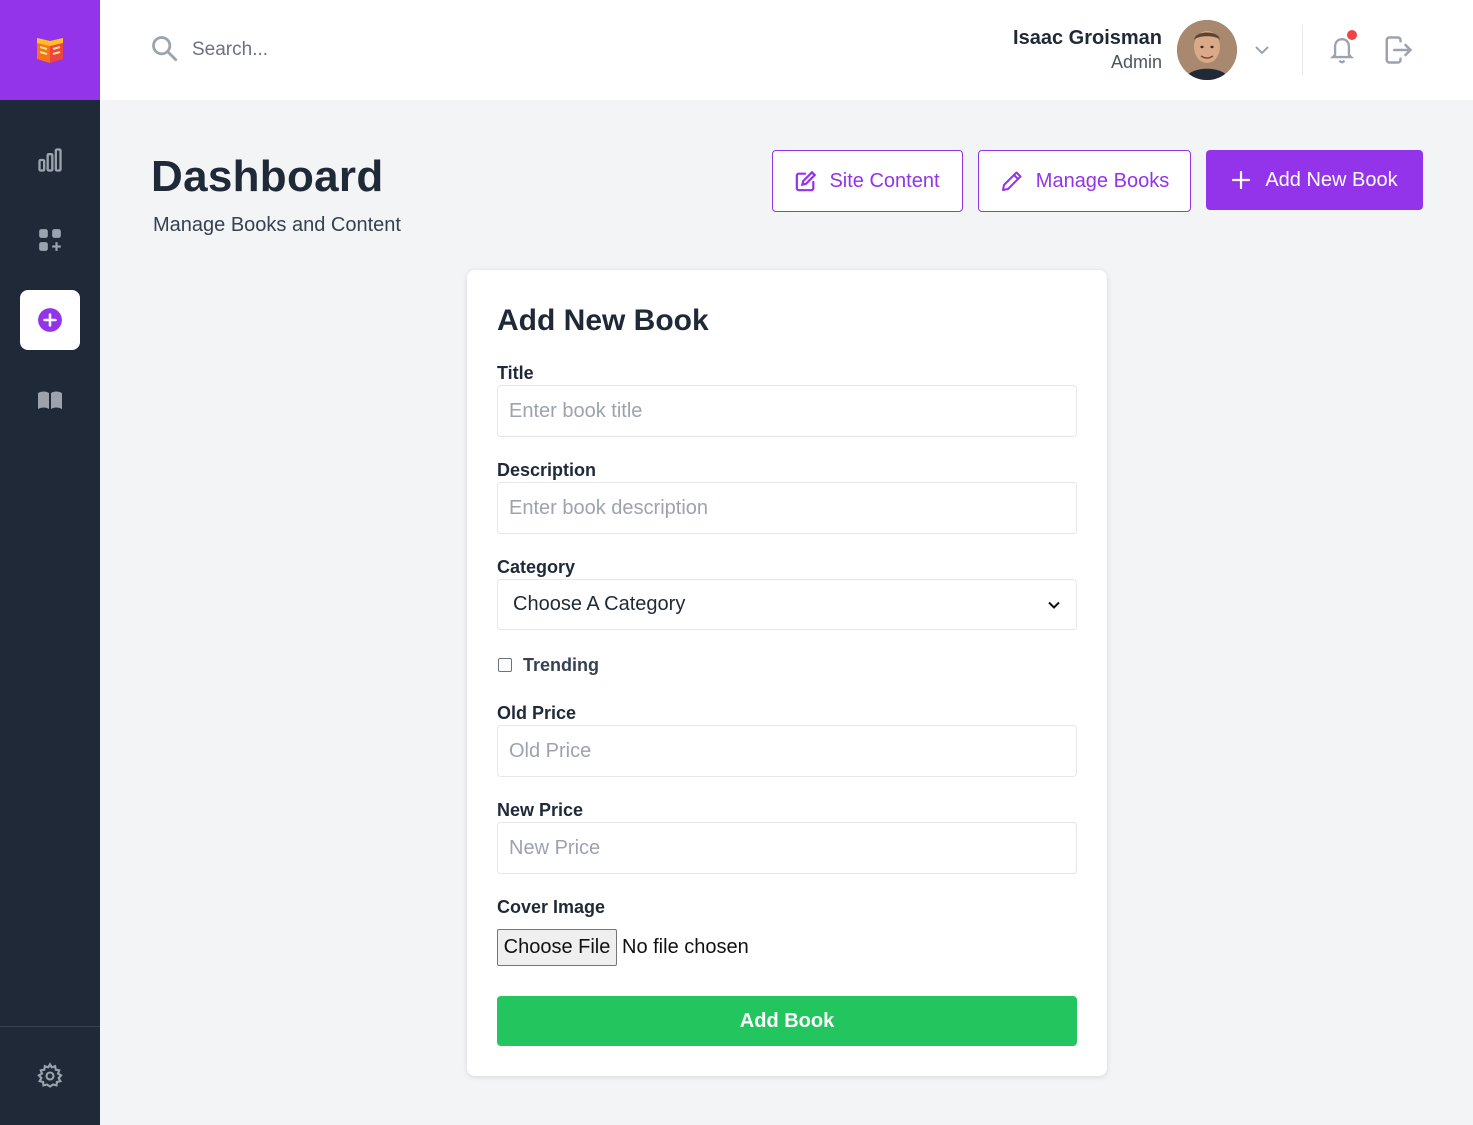 The image size is (1473, 1125). Describe the element at coordinates (806, 181) in the screenshot. I see `edit-icon` at that location.